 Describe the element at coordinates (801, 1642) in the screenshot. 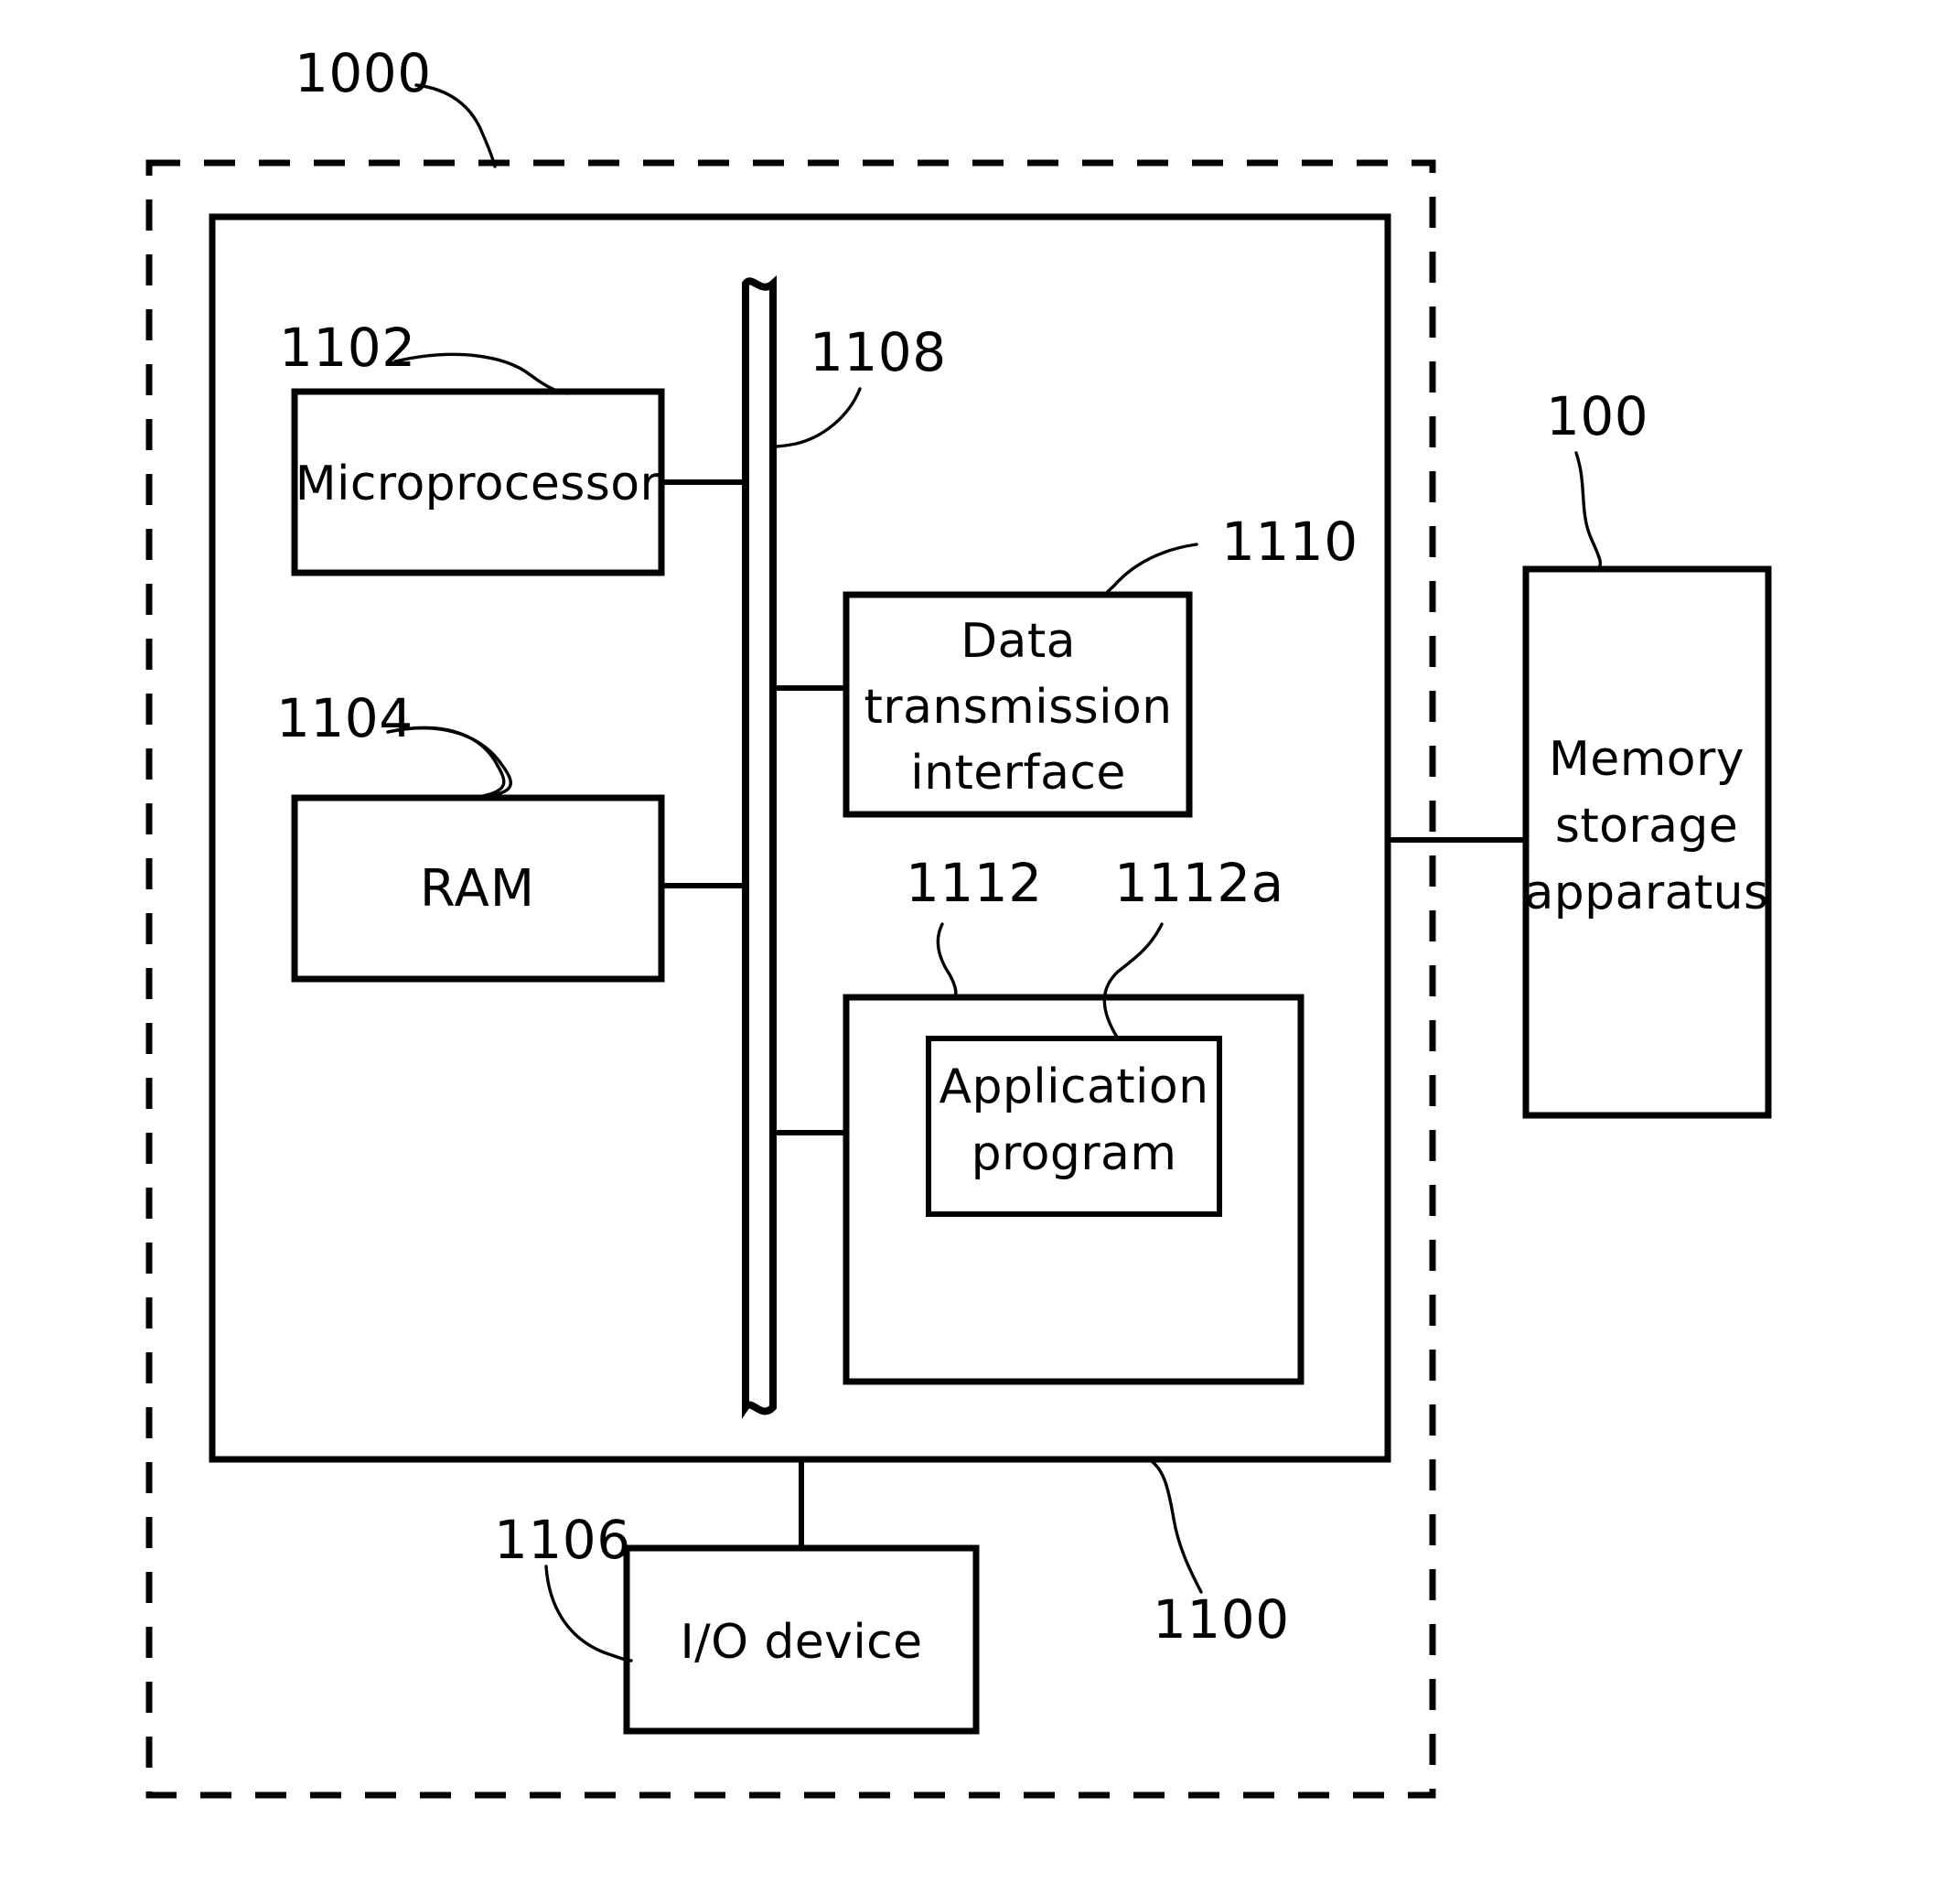

I see `io-device-label: I/O device` at that location.